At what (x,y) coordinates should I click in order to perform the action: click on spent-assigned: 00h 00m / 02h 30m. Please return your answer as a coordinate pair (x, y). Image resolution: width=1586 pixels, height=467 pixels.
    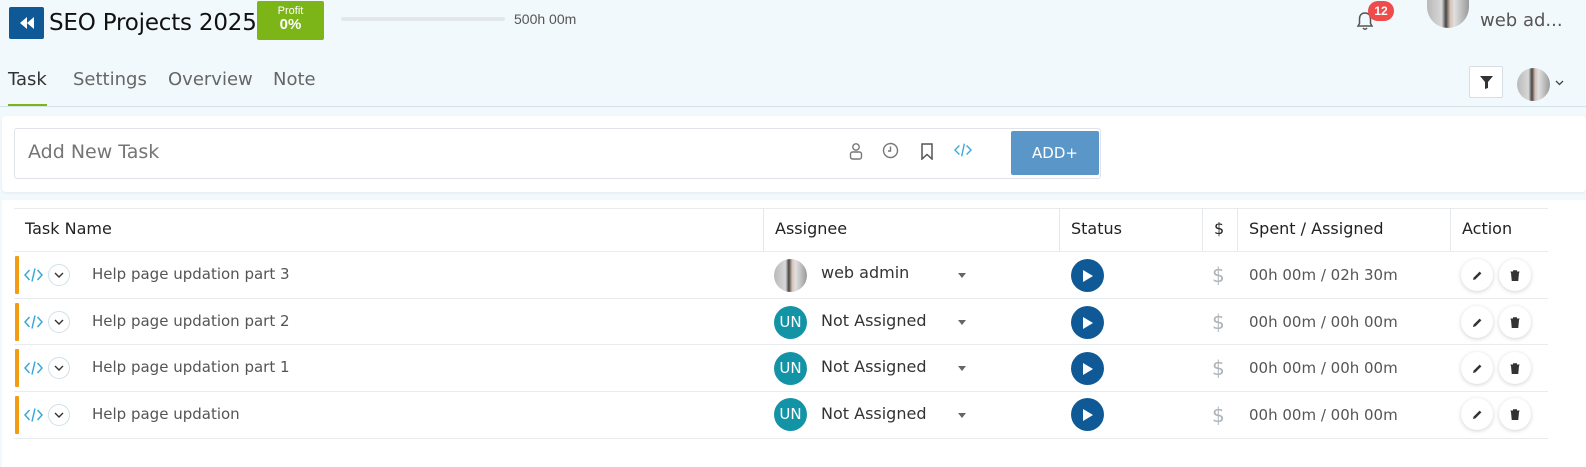
    Looking at the image, I should click on (1323, 275).